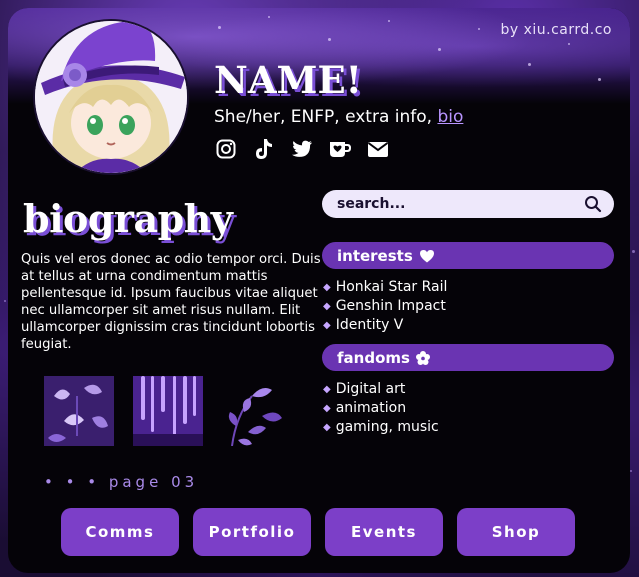 The image size is (639, 577). I want to click on twitter-icon, so click(302, 149).